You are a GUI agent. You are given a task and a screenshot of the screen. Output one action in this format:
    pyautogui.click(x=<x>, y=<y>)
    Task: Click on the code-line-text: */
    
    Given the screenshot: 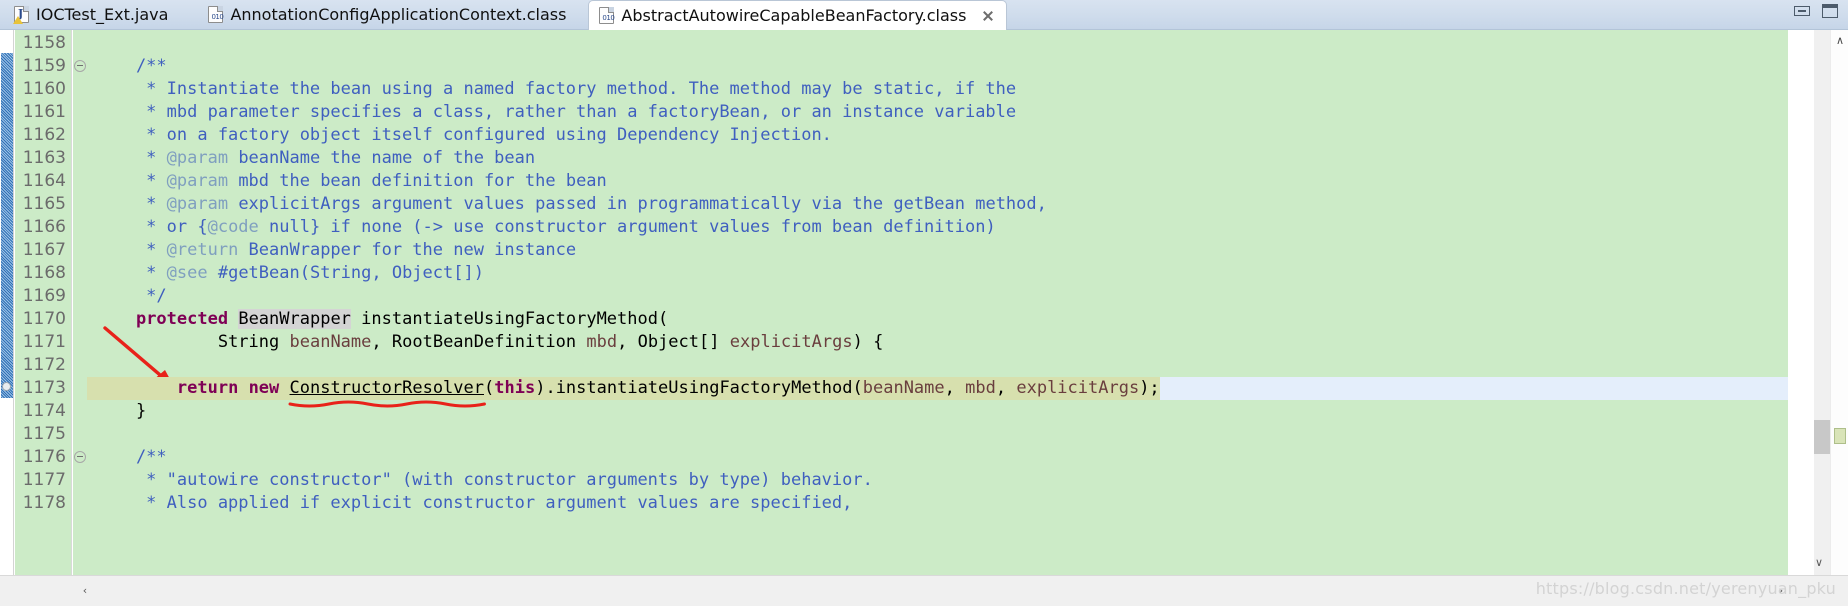 What is the action you would take?
    pyautogui.click(x=131, y=296)
    